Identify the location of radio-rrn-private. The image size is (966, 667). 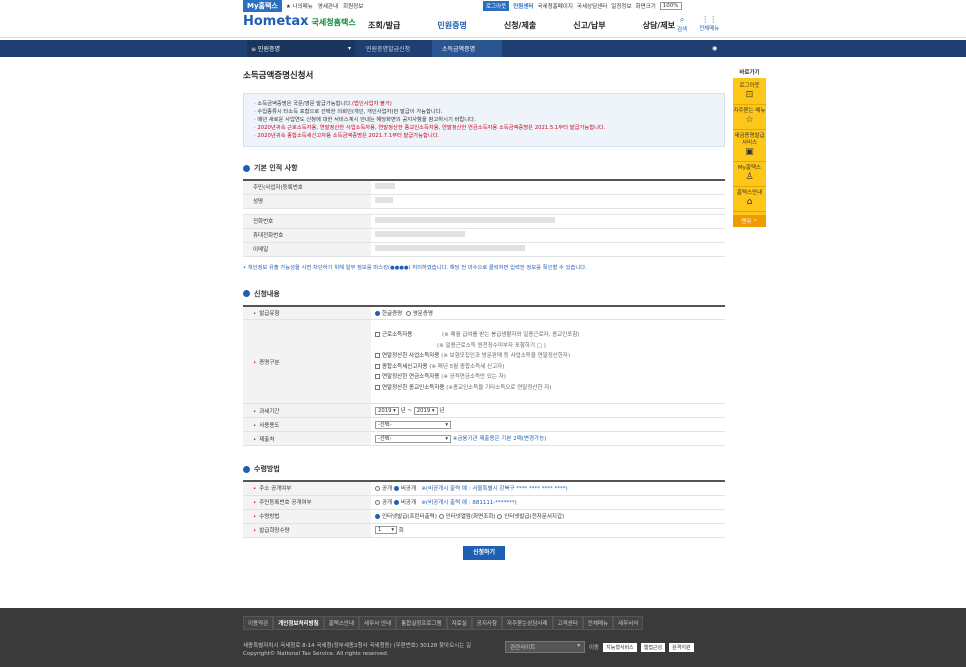
(396, 502).